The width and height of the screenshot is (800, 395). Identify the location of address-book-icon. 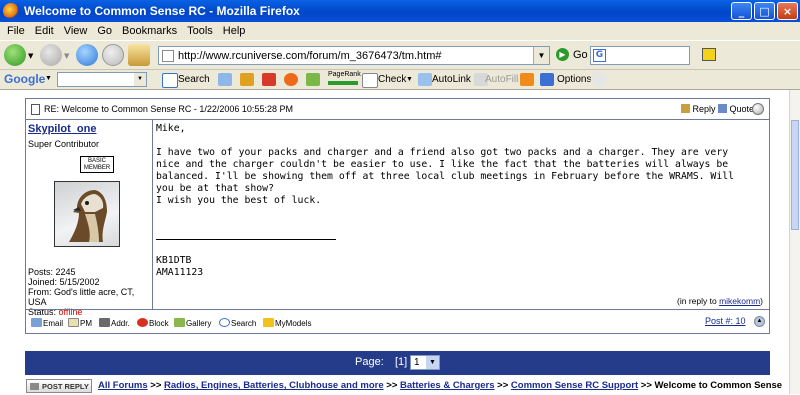
(104, 322).